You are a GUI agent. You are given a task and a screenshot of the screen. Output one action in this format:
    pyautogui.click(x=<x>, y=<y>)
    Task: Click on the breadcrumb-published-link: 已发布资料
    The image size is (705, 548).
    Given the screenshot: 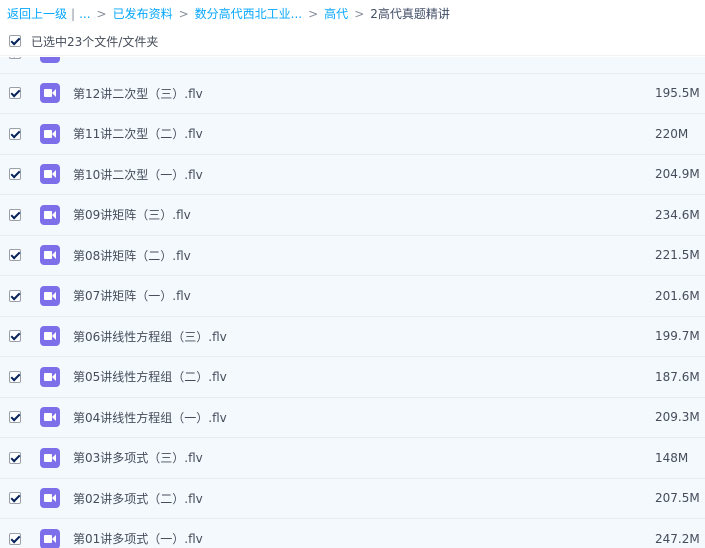 What is the action you would take?
    pyautogui.click(x=143, y=13)
    